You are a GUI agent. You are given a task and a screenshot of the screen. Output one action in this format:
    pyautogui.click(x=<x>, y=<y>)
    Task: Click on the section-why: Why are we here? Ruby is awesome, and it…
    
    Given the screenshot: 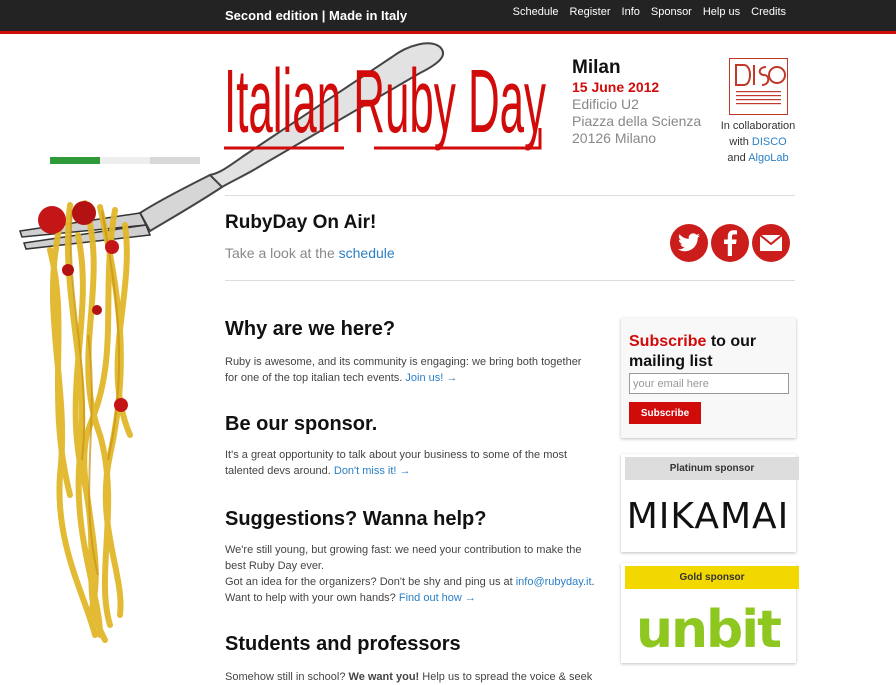 What is the action you would take?
    pyautogui.click(x=410, y=352)
    